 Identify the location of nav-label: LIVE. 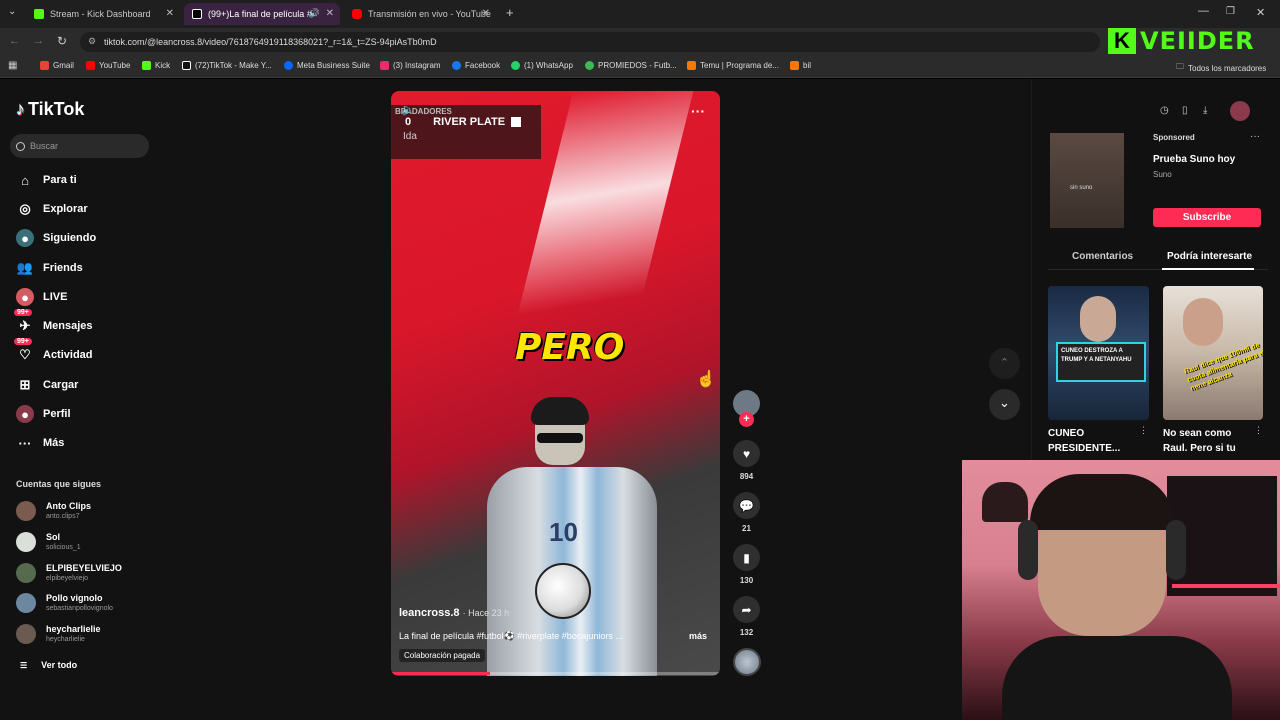
(55, 297).